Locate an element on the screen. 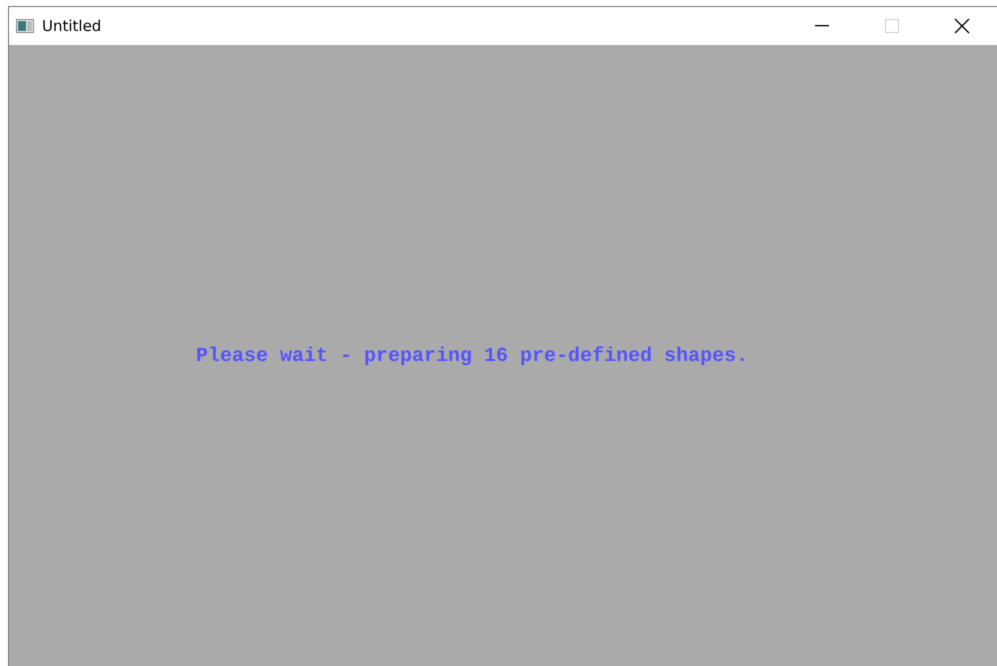 The image size is (997, 666). minimize-icon is located at coordinates (822, 26).